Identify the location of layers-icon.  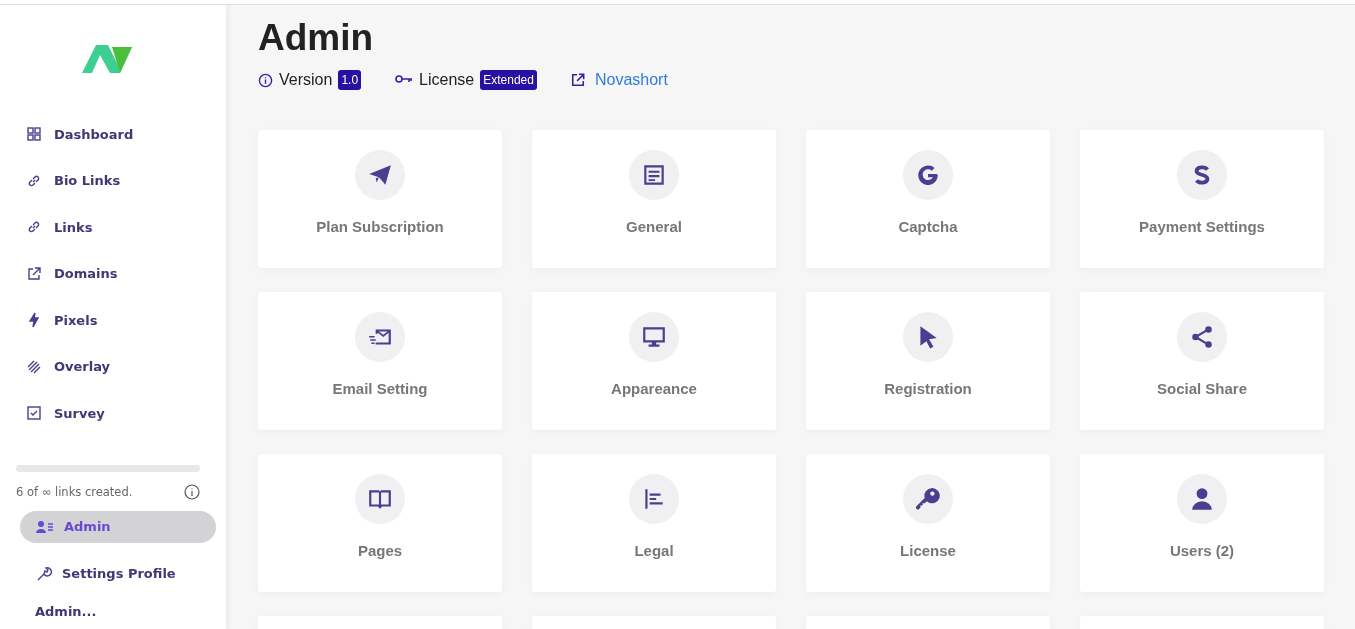
(34, 366).